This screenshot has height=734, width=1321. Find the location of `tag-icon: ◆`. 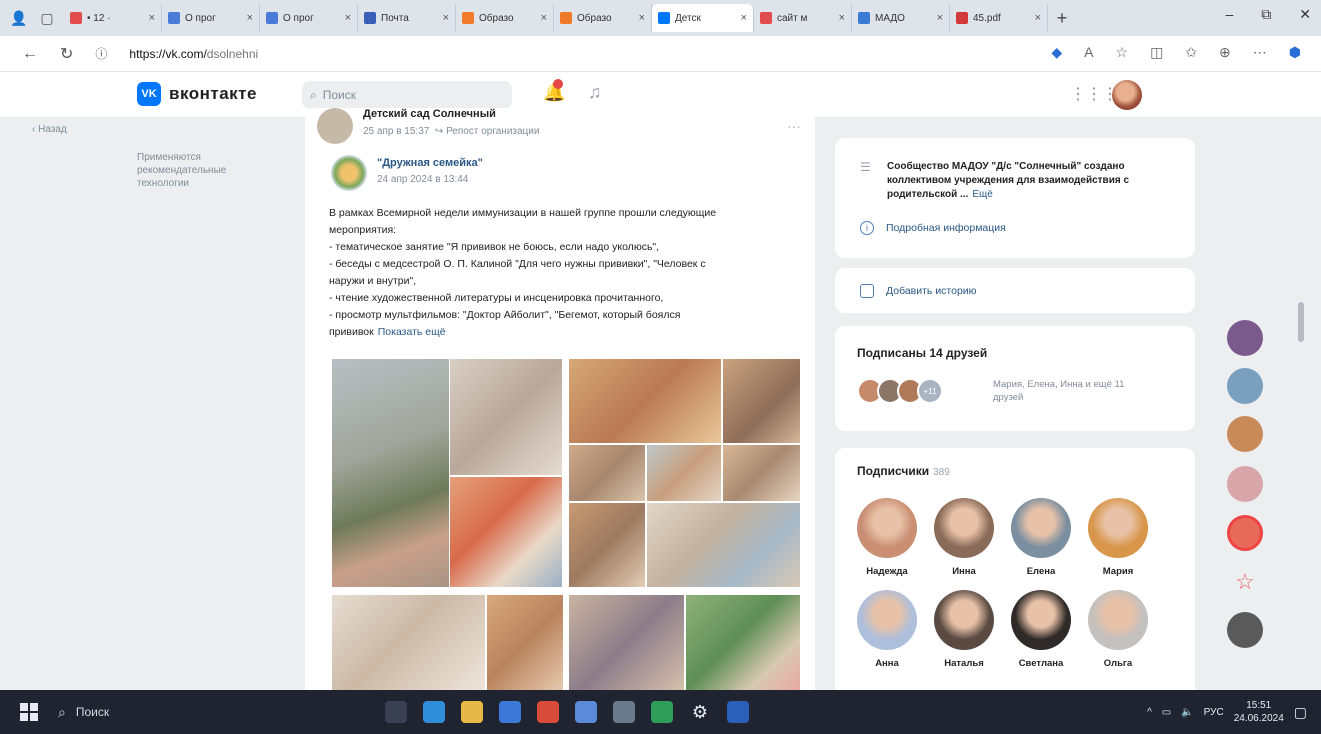

tag-icon: ◆ is located at coordinates (1056, 52).